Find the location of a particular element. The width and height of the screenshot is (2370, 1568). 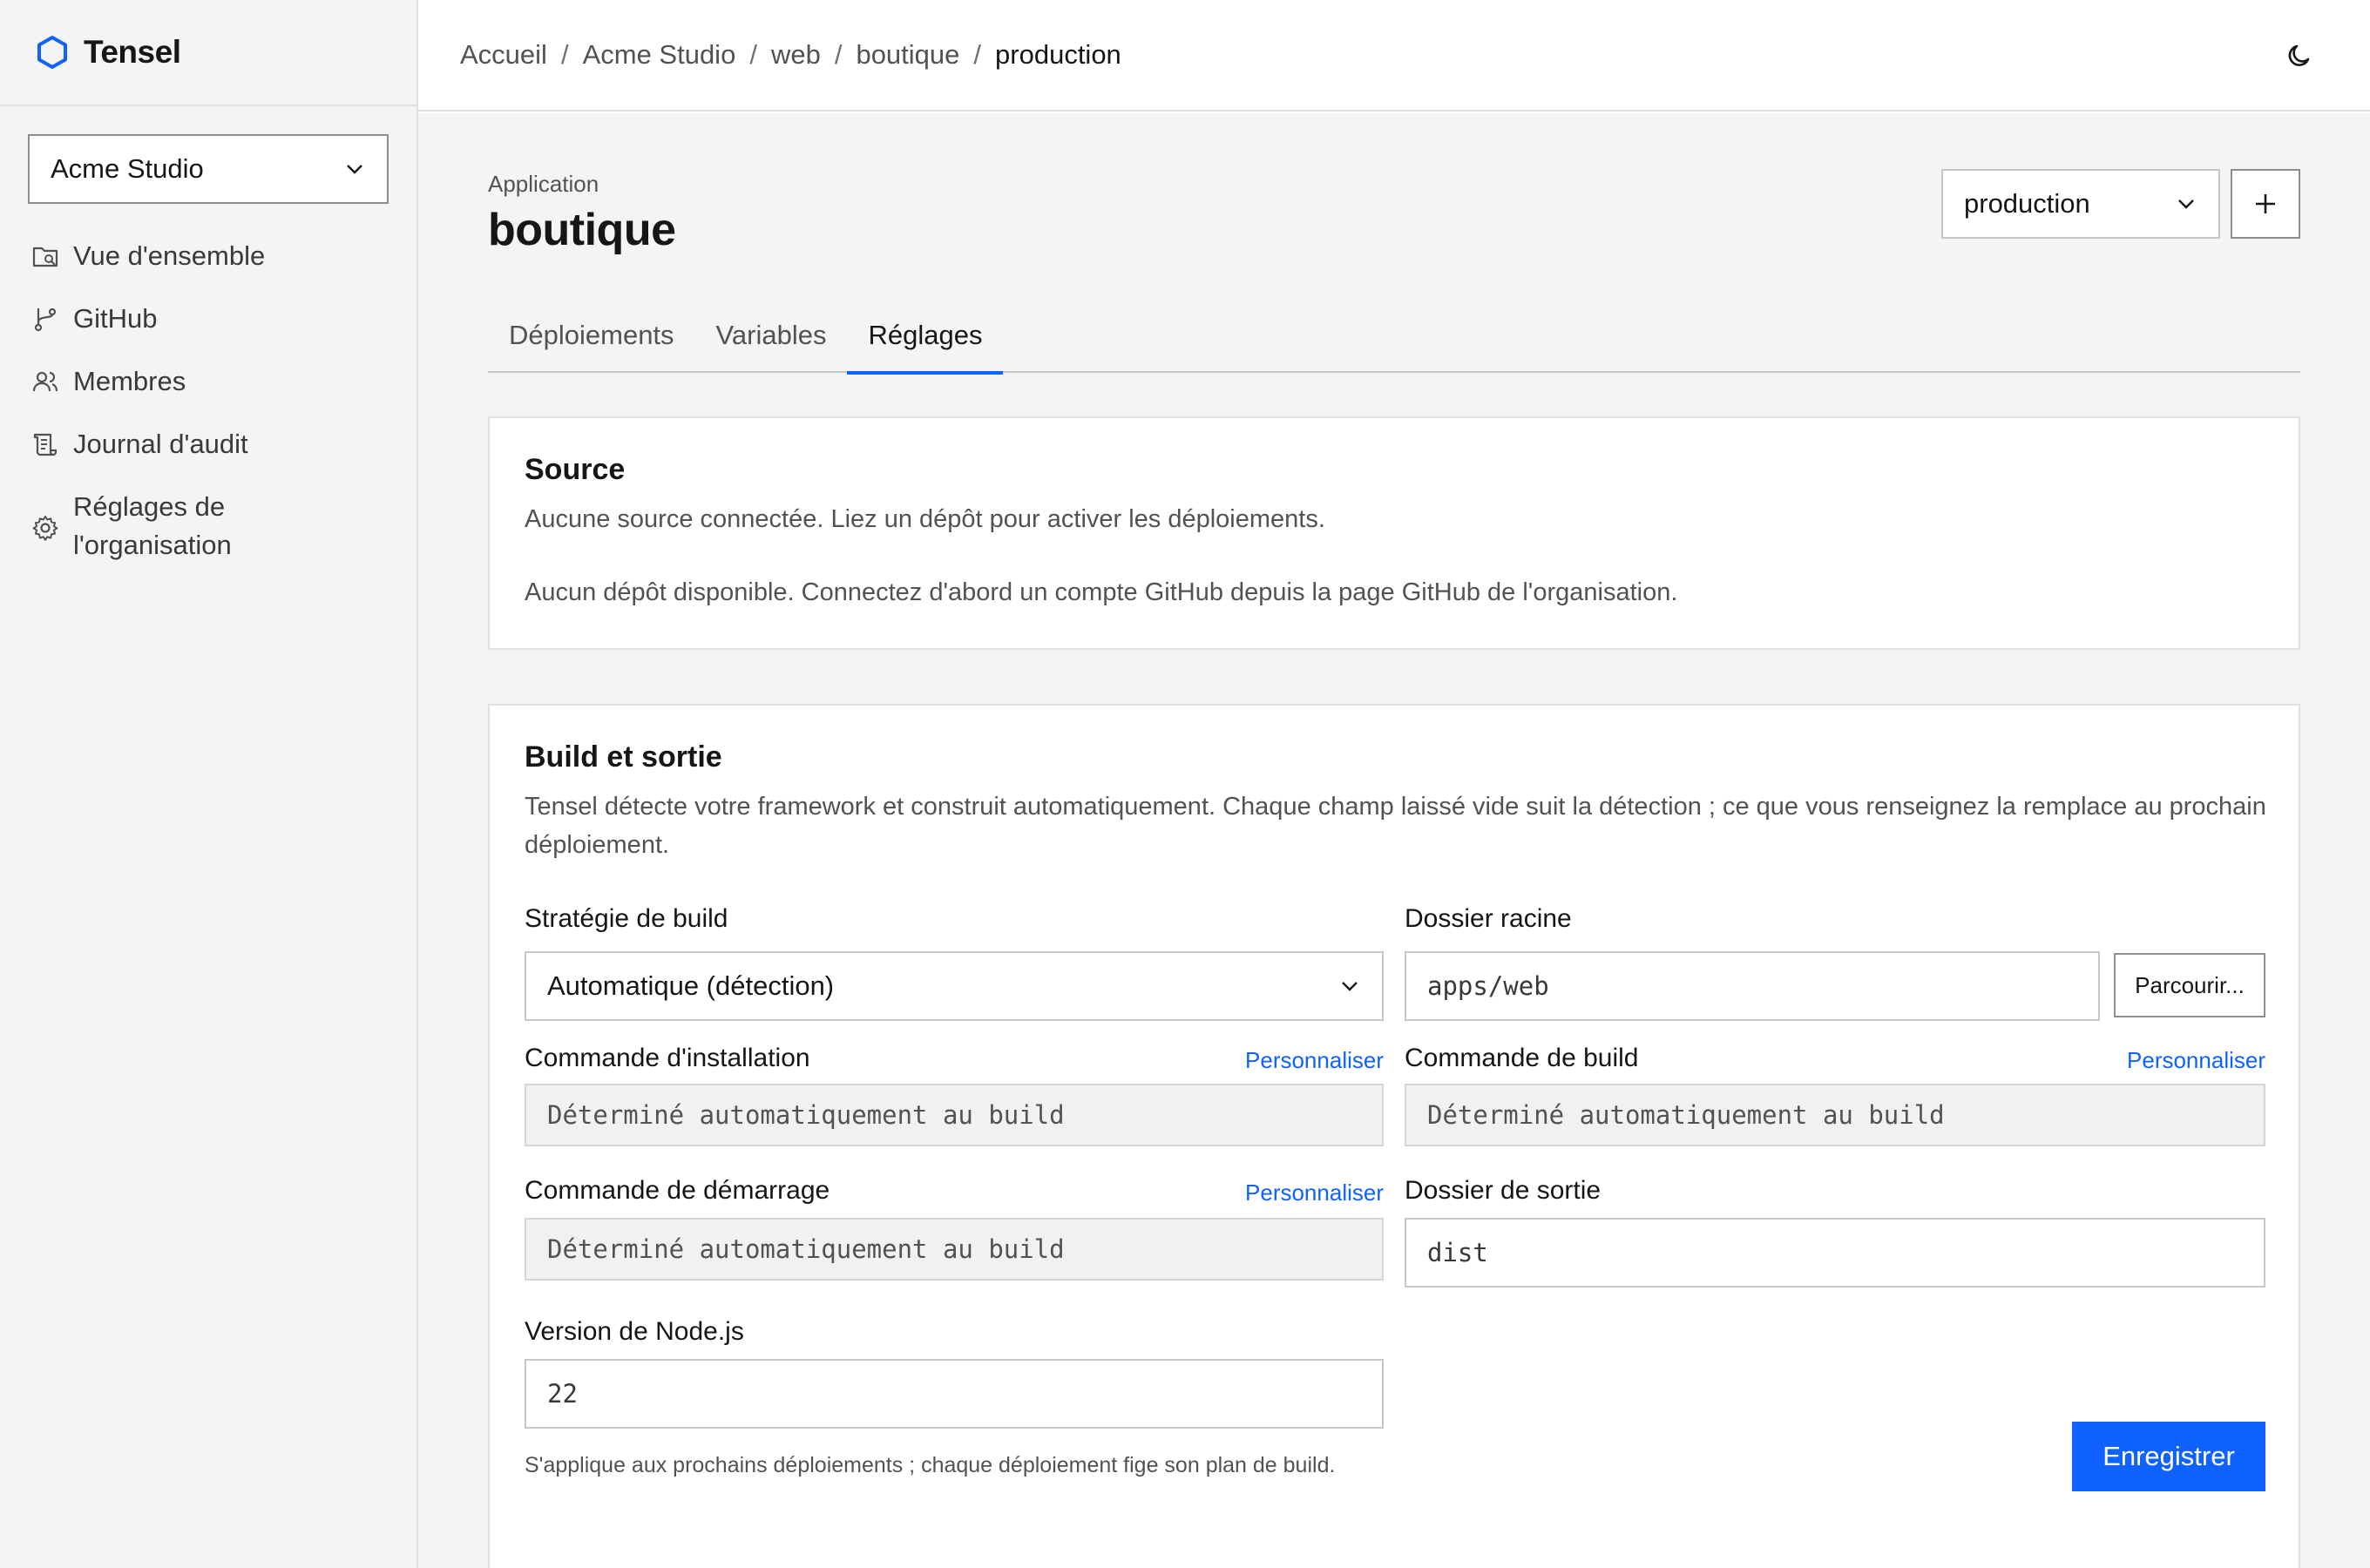

organization-select-value: Acme Studio is located at coordinates (127, 168).